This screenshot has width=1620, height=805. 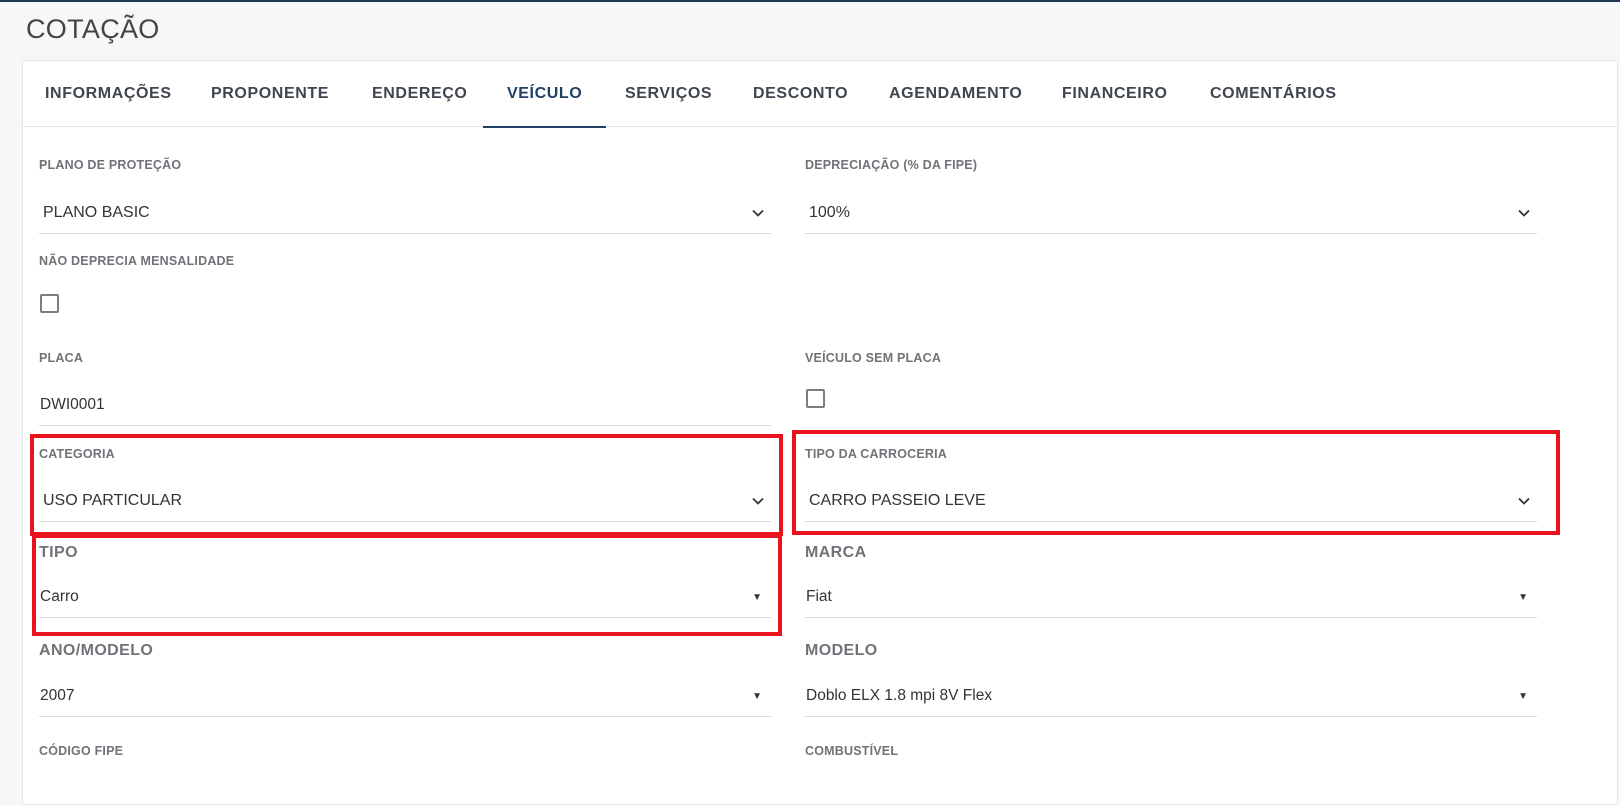 I want to click on ano-modelo-select: 2007 ▼, so click(x=405, y=697).